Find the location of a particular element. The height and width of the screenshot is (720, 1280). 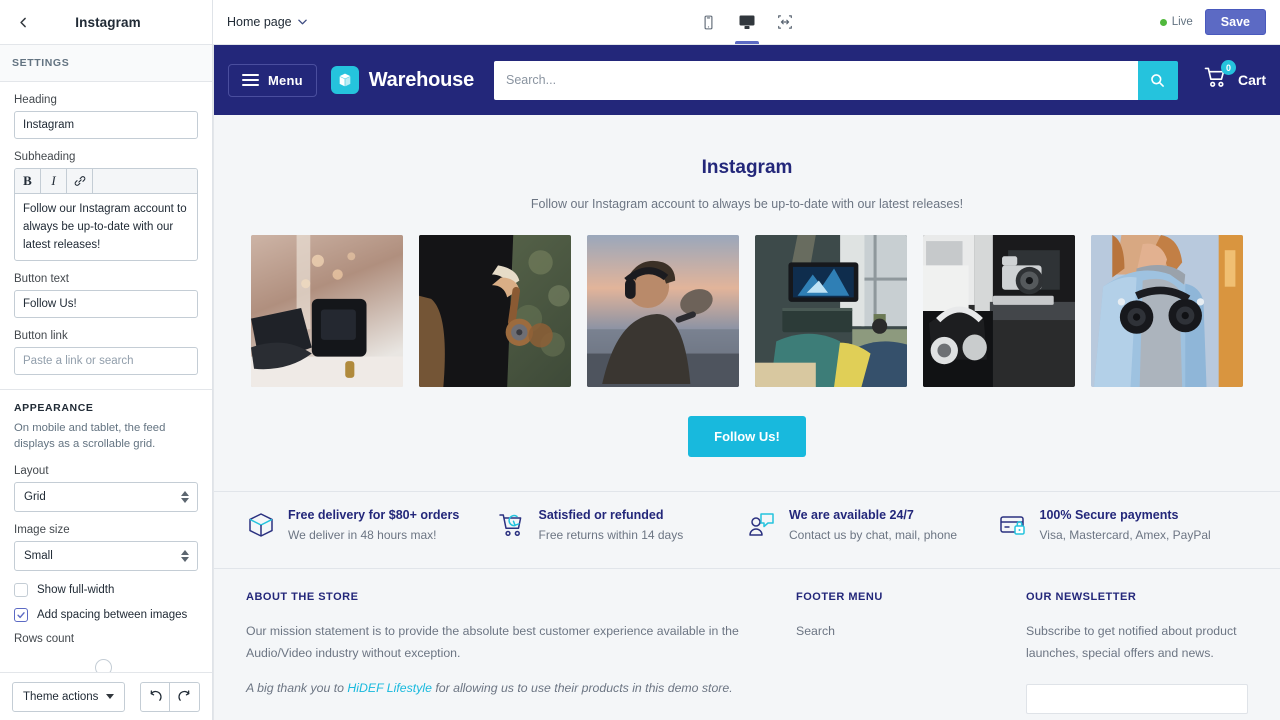

device-preview-tabs is located at coordinates (747, 22).